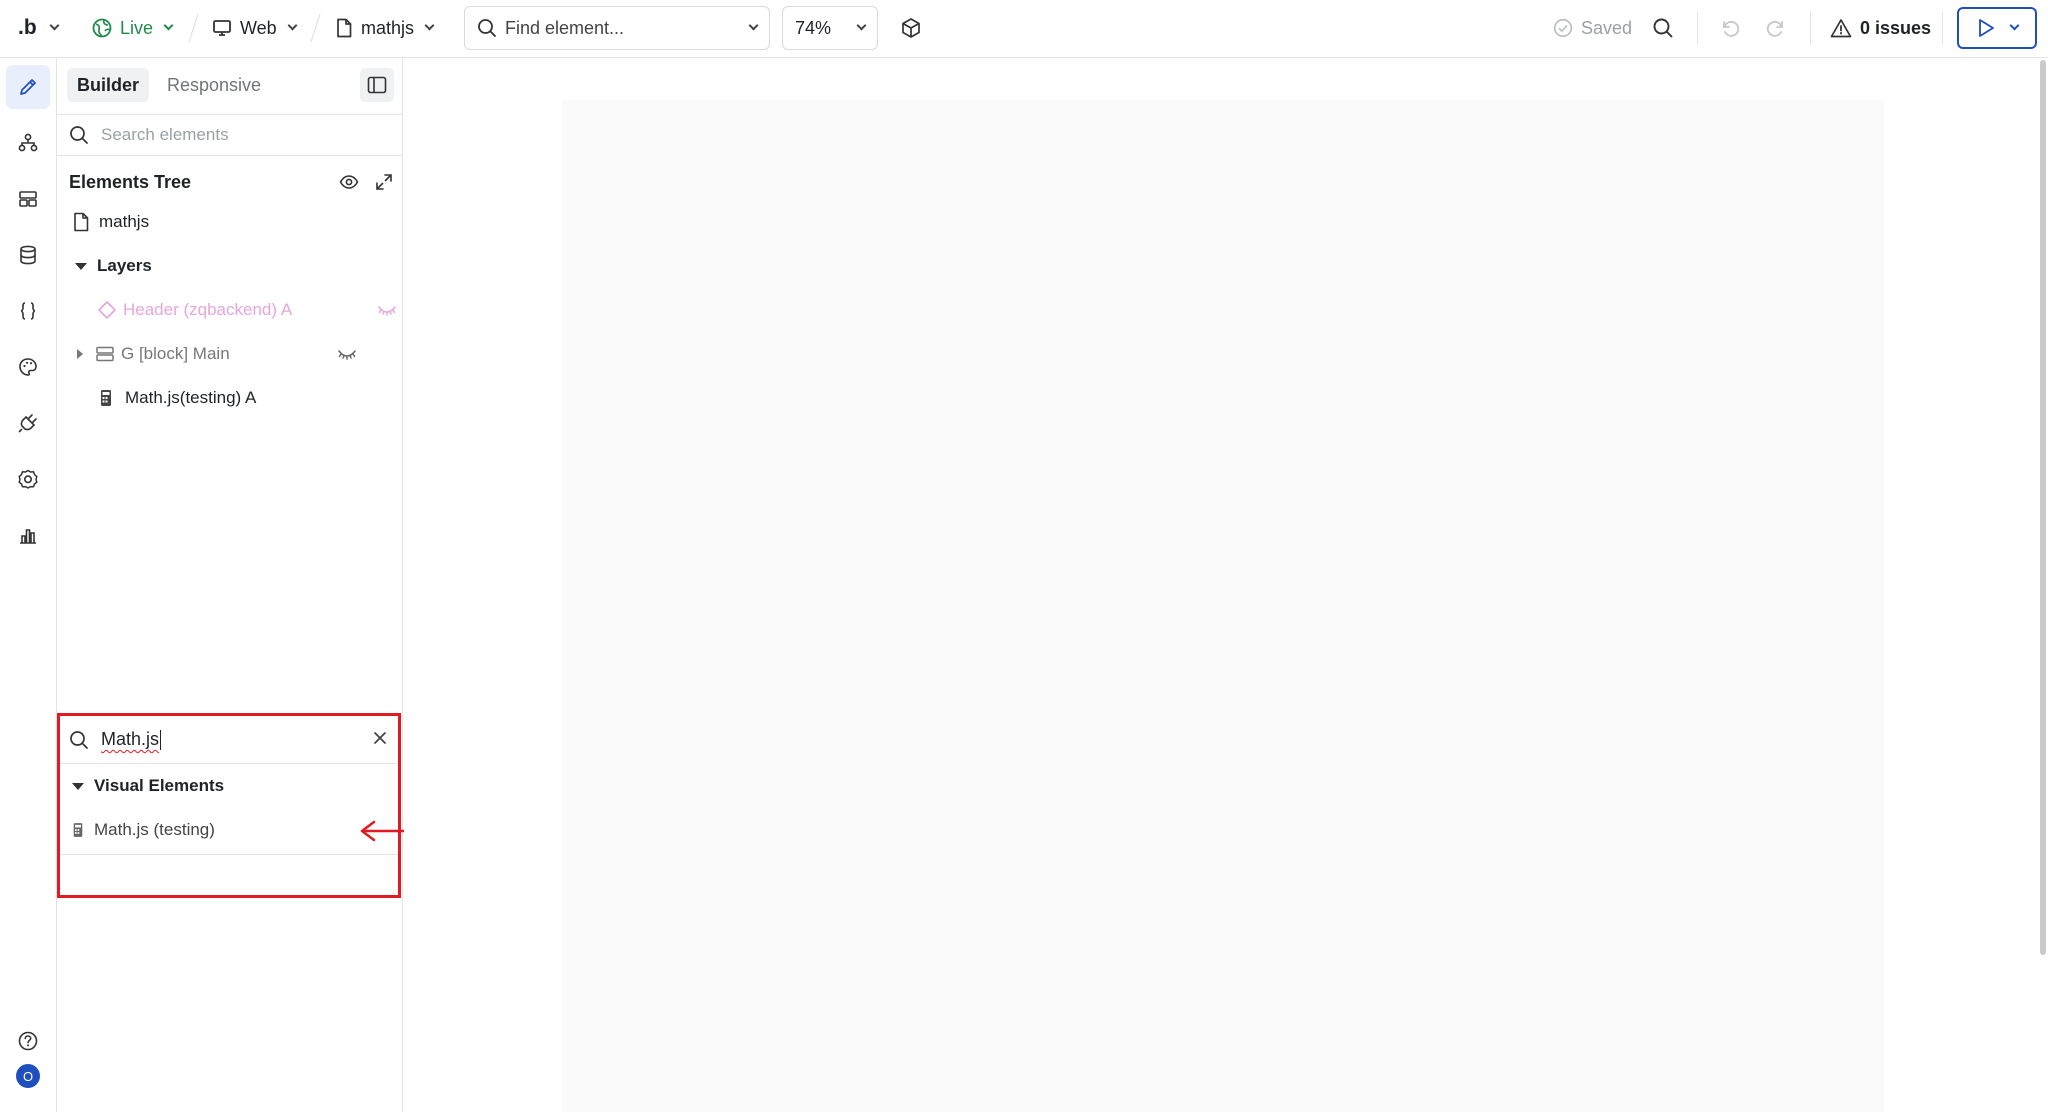 The width and height of the screenshot is (2048, 1112). I want to click on tab-responsive: Responsive, so click(214, 85).